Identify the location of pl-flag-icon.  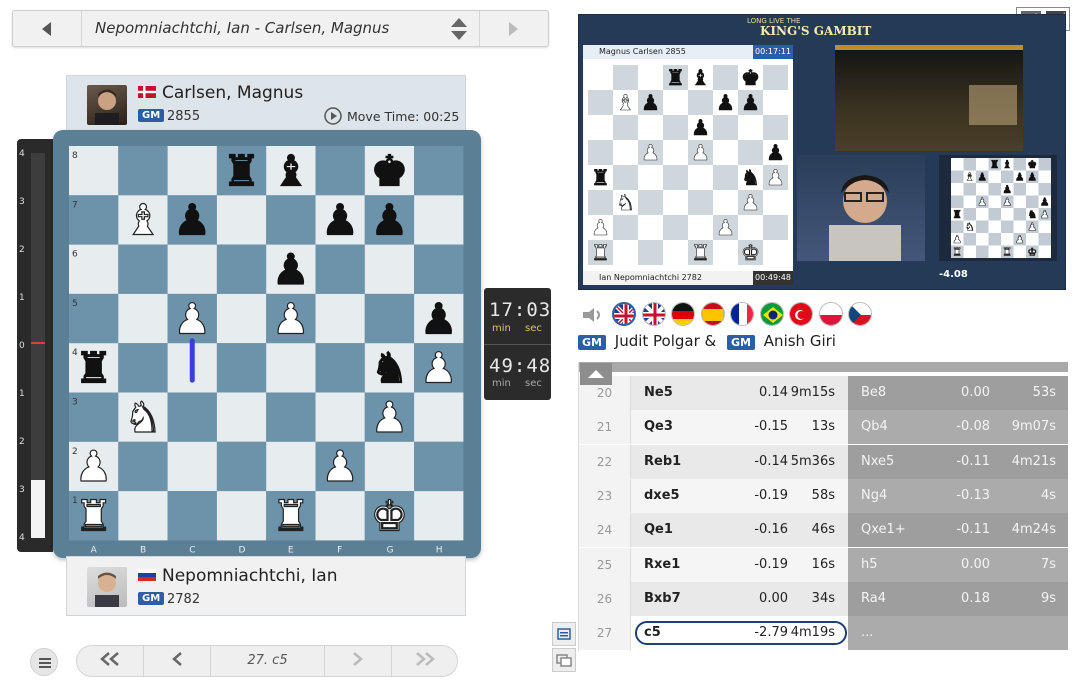
(830, 314).